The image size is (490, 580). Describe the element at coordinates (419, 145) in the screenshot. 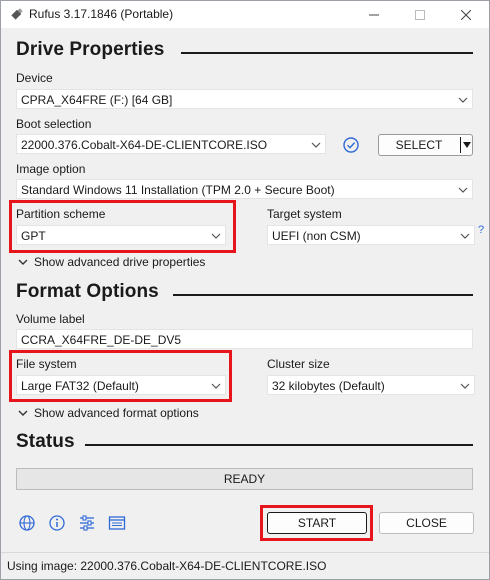

I see `select-button-label: SELECT` at that location.